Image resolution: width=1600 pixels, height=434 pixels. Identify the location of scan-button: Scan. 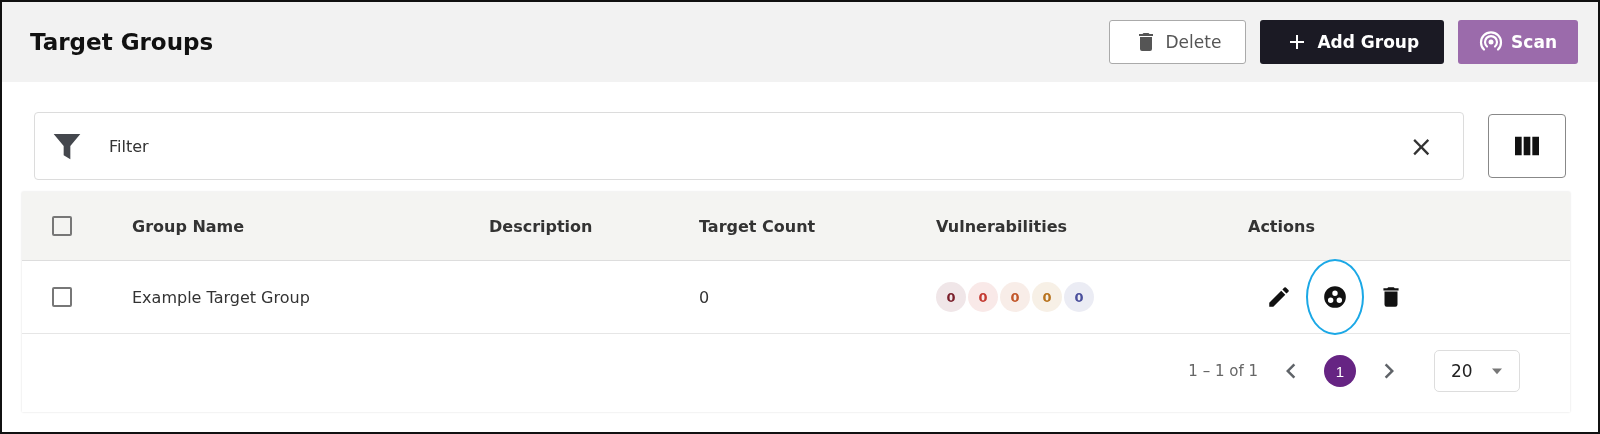
(1518, 42).